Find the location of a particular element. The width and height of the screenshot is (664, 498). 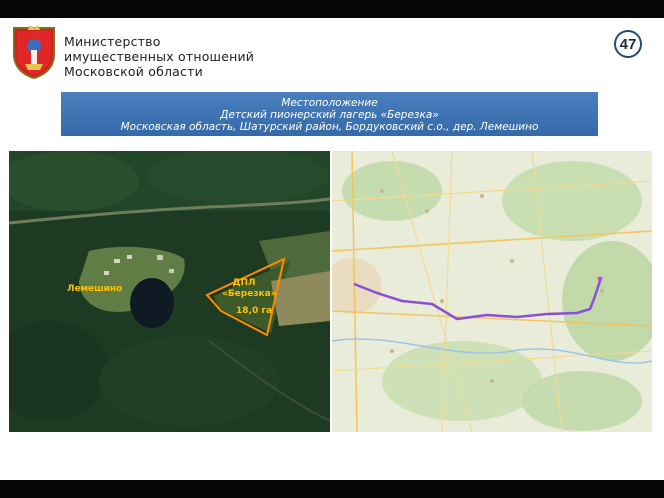

page-number-badge: 47 is located at coordinates (628, 44).